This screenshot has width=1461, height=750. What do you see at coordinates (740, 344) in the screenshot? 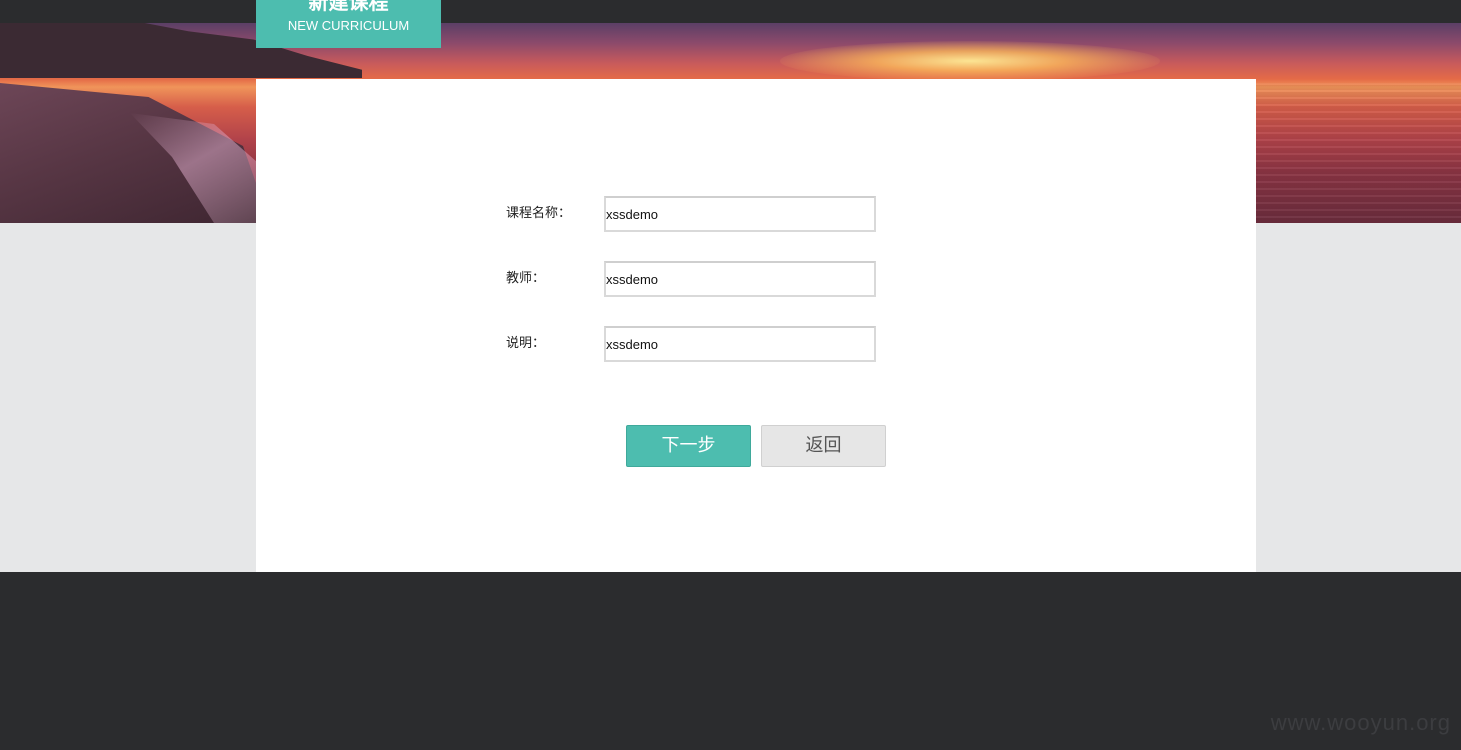
I see `description-input` at bounding box center [740, 344].